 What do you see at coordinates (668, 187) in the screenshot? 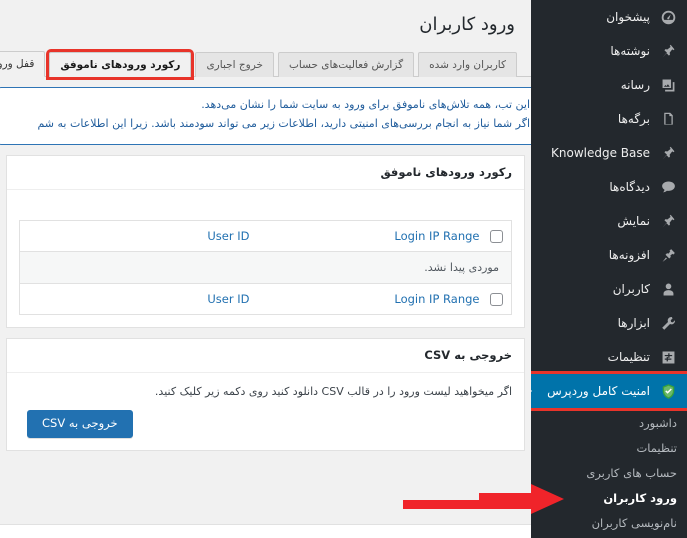
I see `comment-icon` at bounding box center [668, 187].